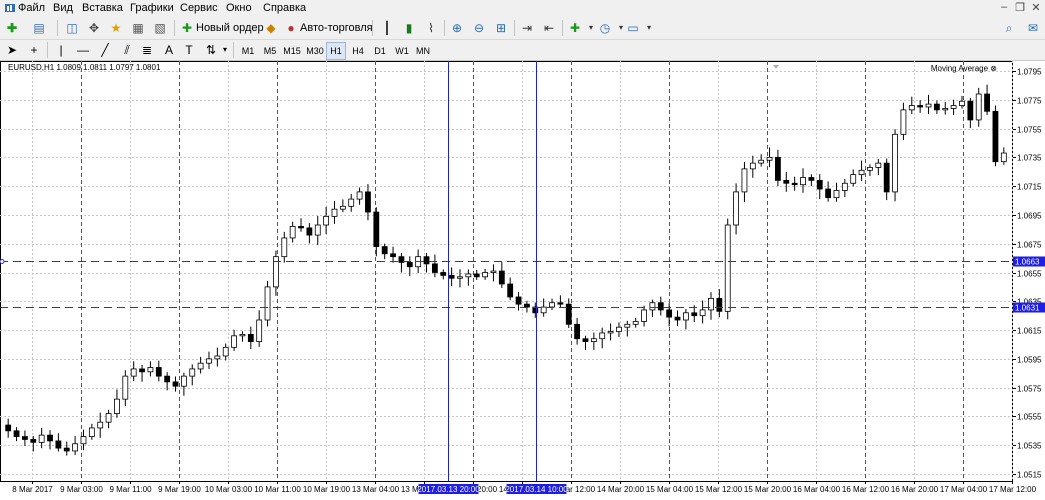 The height and width of the screenshot is (500, 1045). Describe the element at coordinates (423, 51) in the screenshot. I see `tf-mn: MN` at that location.